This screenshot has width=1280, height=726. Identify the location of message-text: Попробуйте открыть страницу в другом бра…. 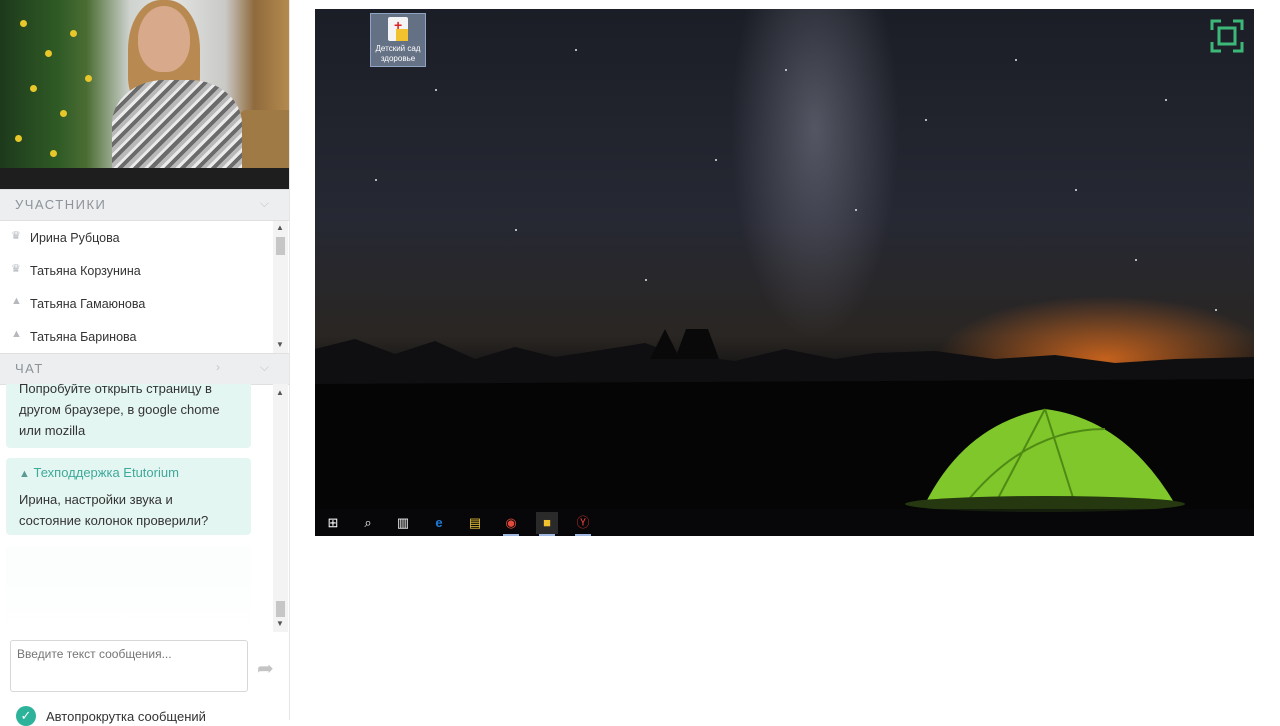
(119, 412).